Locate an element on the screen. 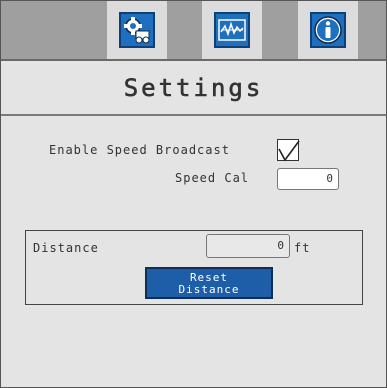  gear-tractor-icon is located at coordinates (137, 30).